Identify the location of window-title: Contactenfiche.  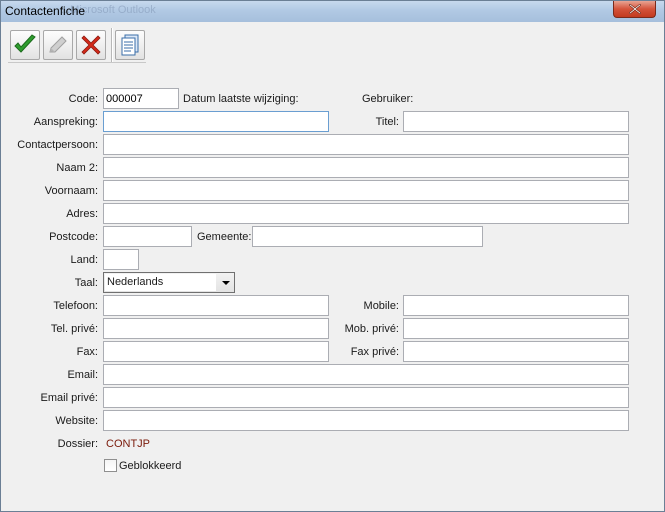
(45, 11).